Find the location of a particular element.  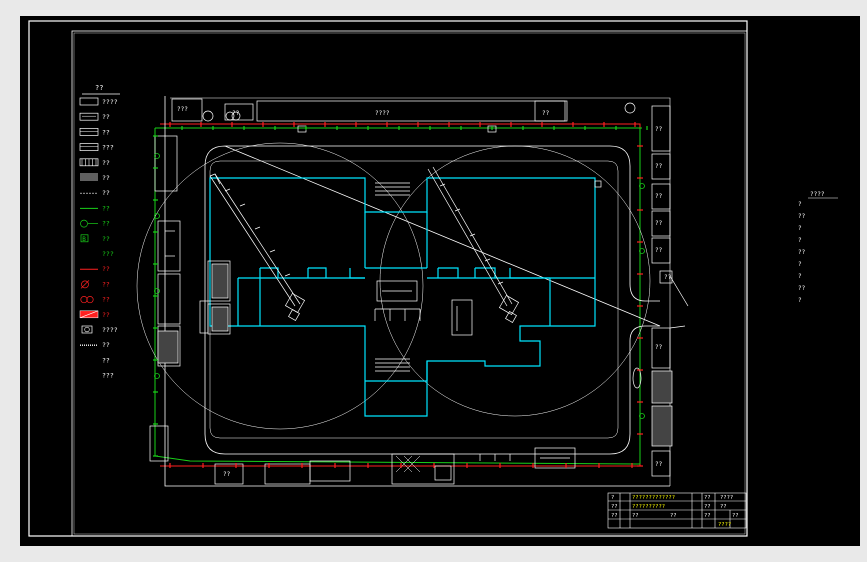

legend-item: B?? is located at coordinates (95, 238).